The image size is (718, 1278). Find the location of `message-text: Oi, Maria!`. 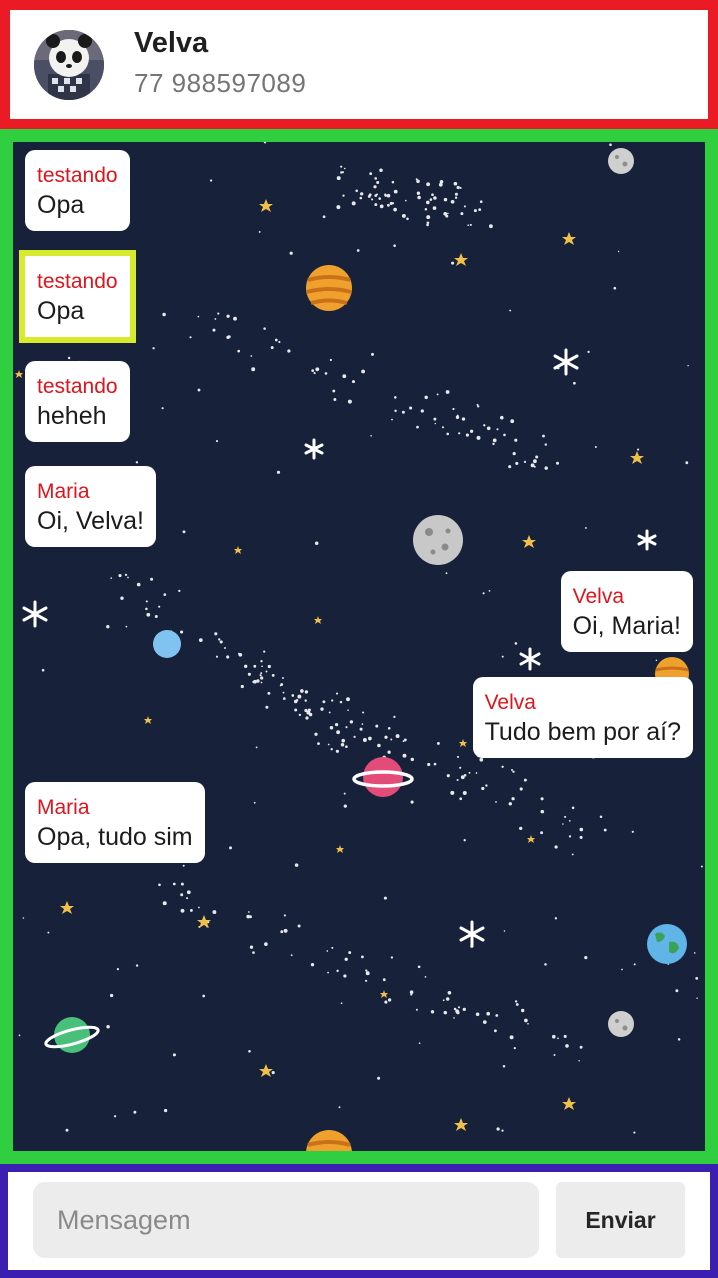

message-text: Oi, Maria! is located at coordinates (626, 626).